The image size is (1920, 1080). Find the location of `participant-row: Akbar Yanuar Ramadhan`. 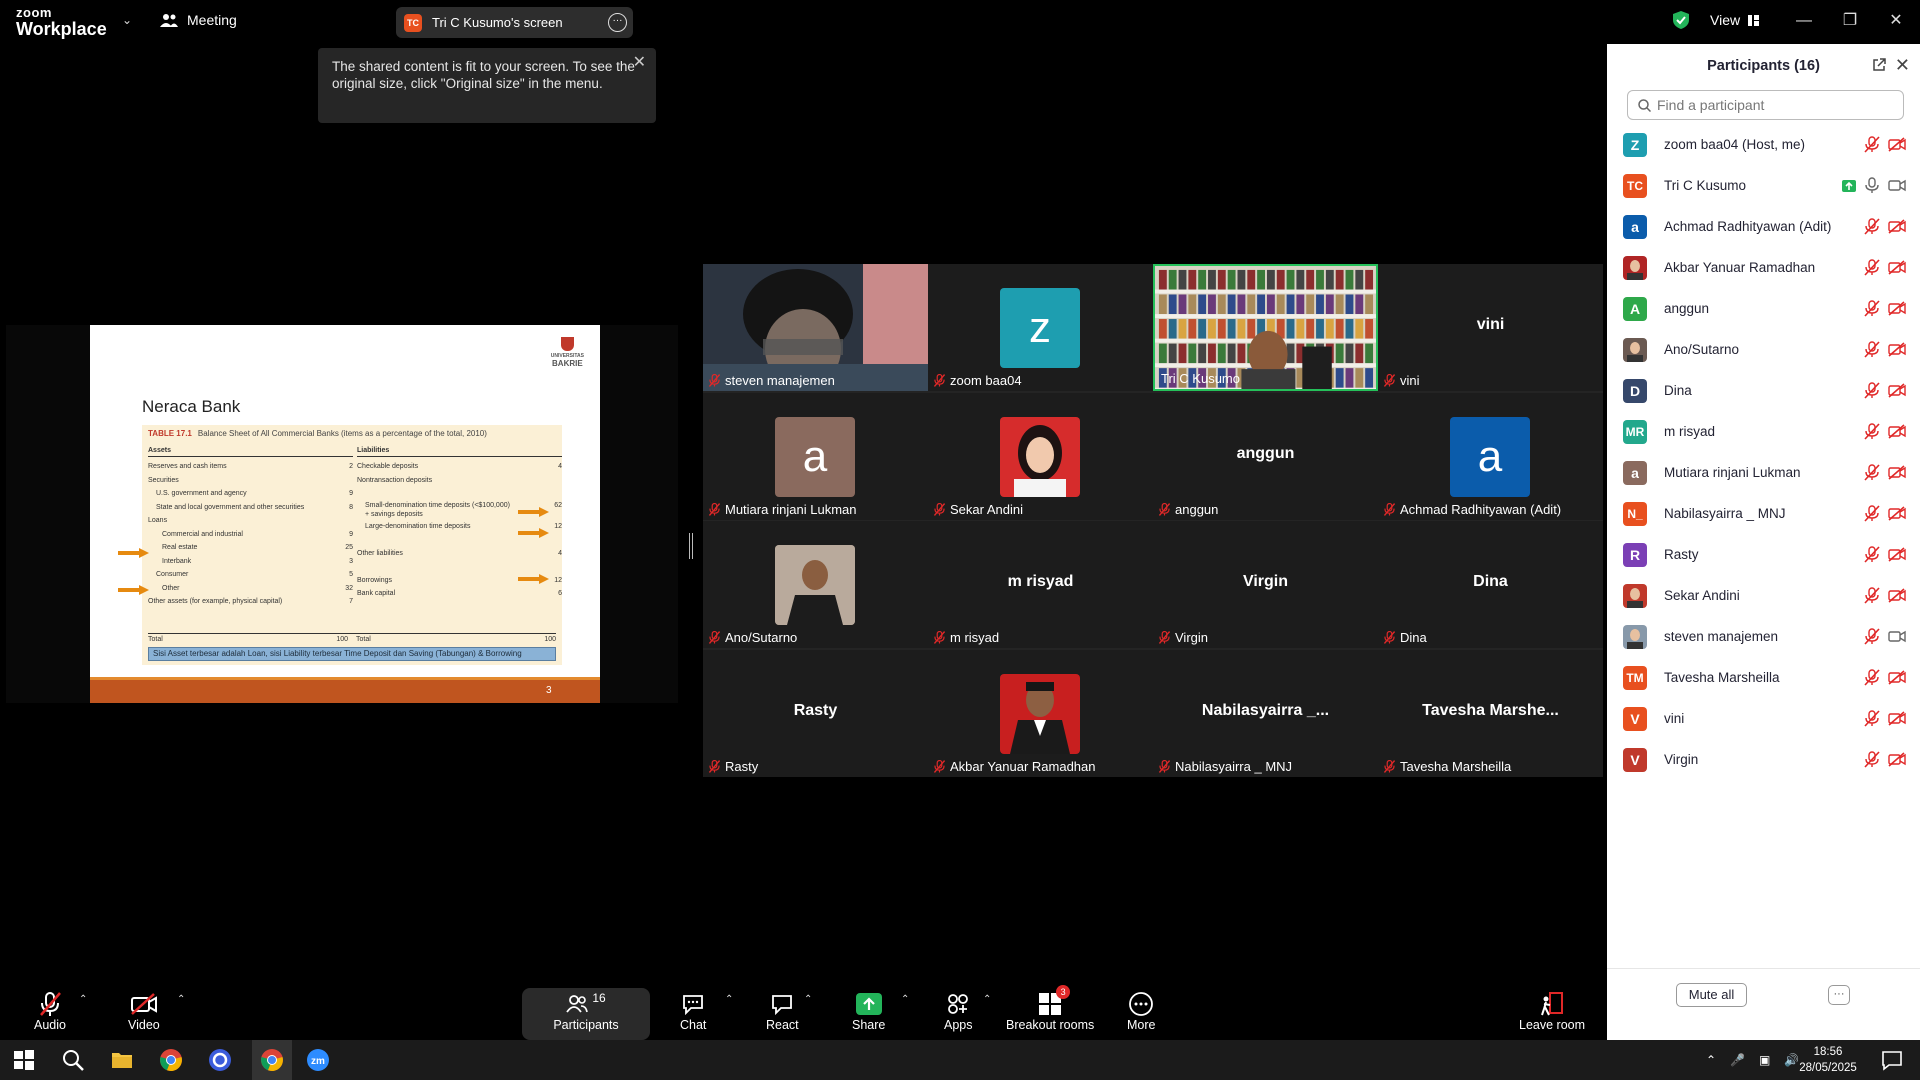

participant-row: Akbar Yanuar Ramadhan is located at coordinates (1763, 267).